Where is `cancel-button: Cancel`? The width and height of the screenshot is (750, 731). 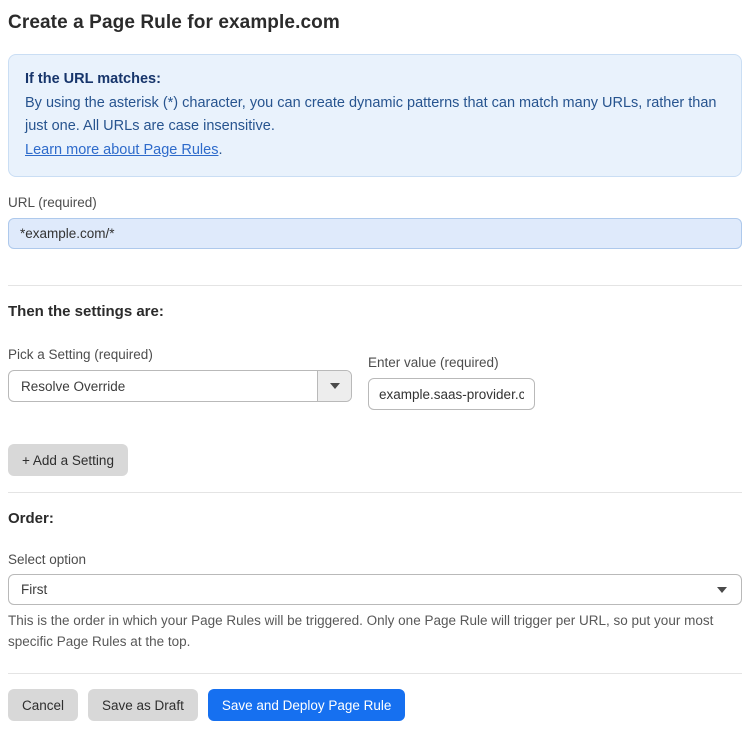 cancel-button: Cancel is located at coordinates (43, 705).